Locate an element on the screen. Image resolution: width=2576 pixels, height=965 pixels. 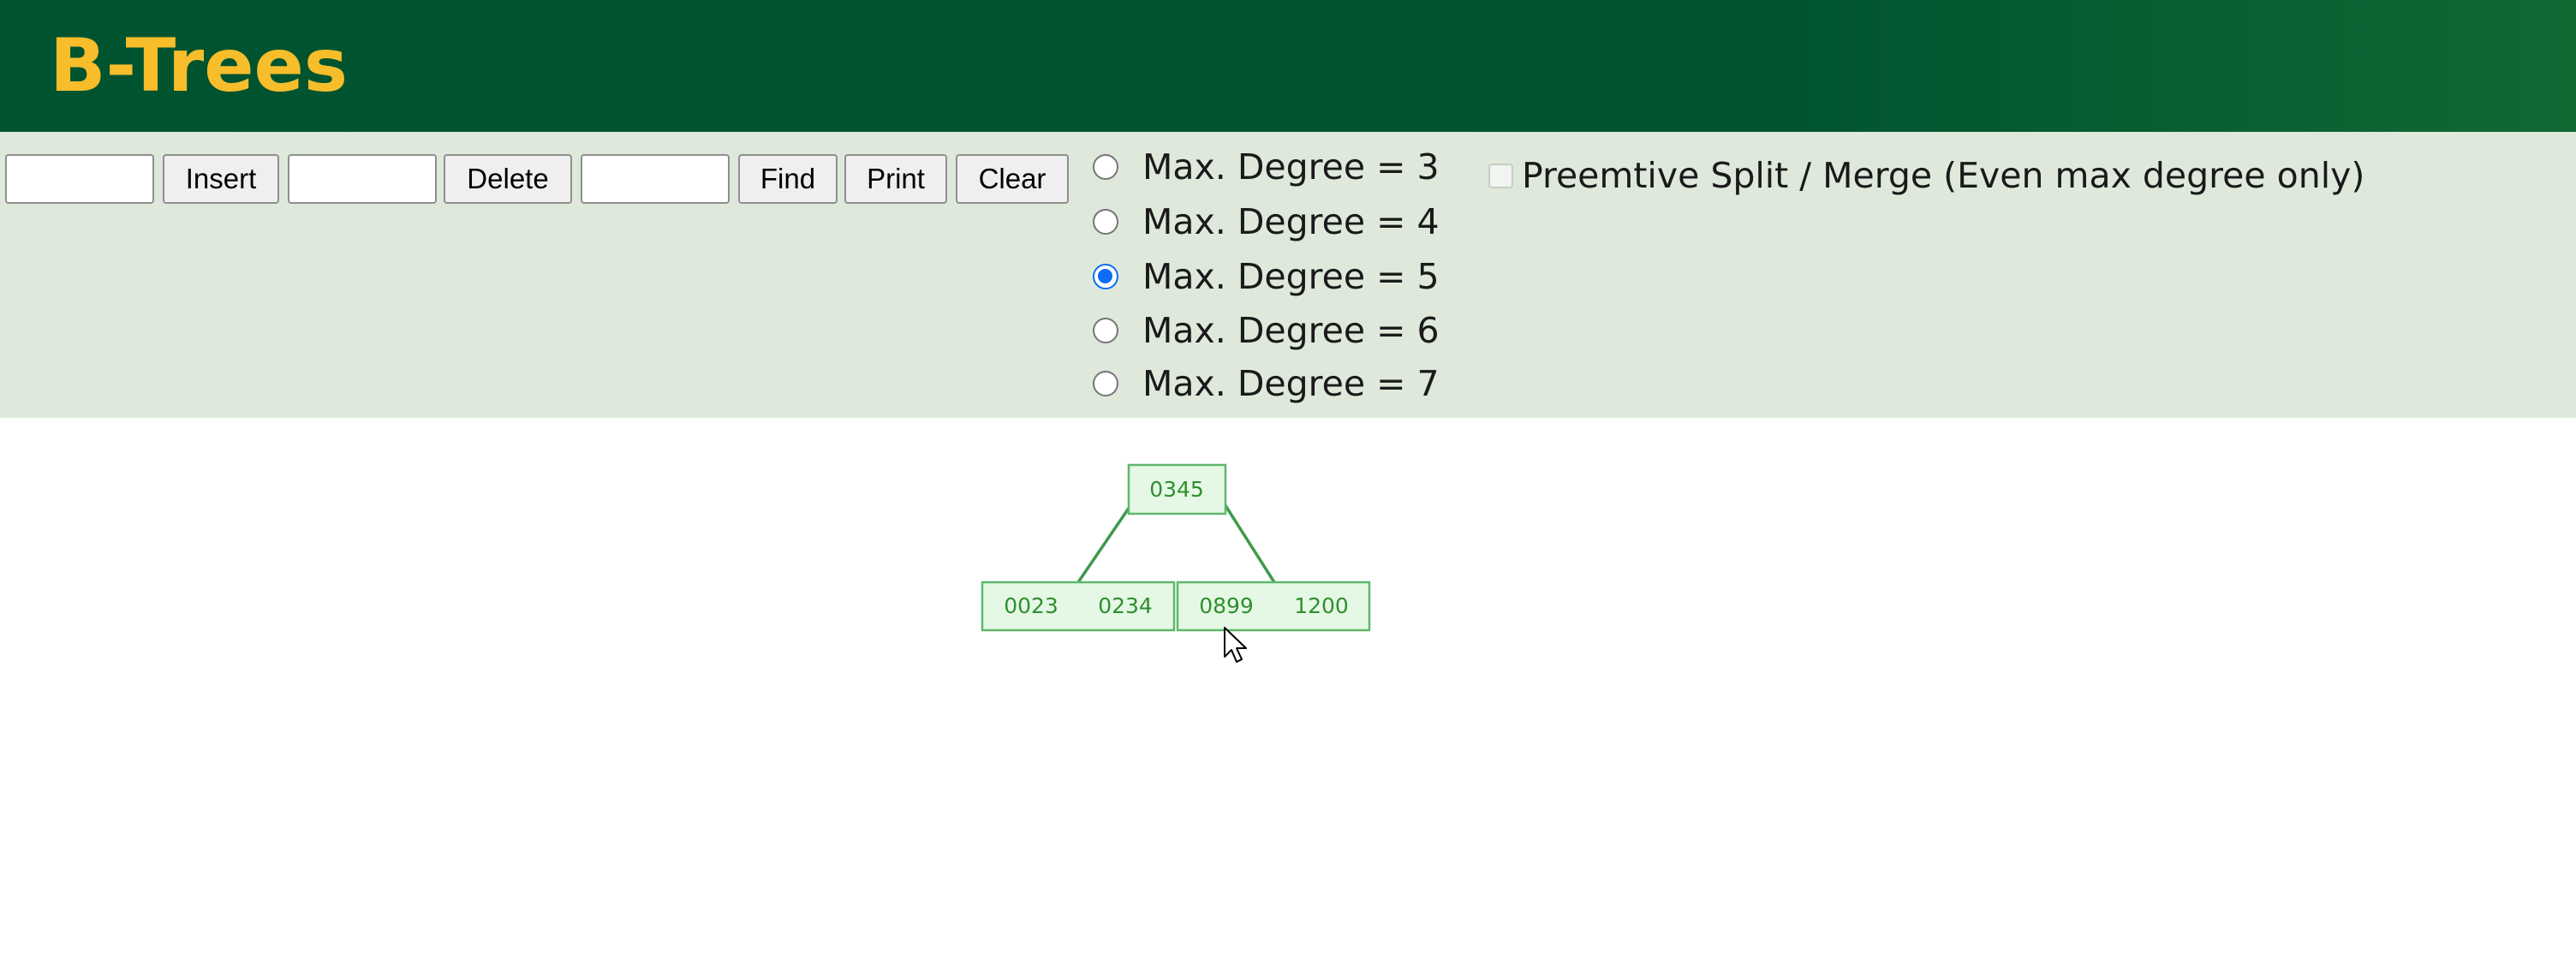
node-key: 0345 is located at coordinates (1176, 489).